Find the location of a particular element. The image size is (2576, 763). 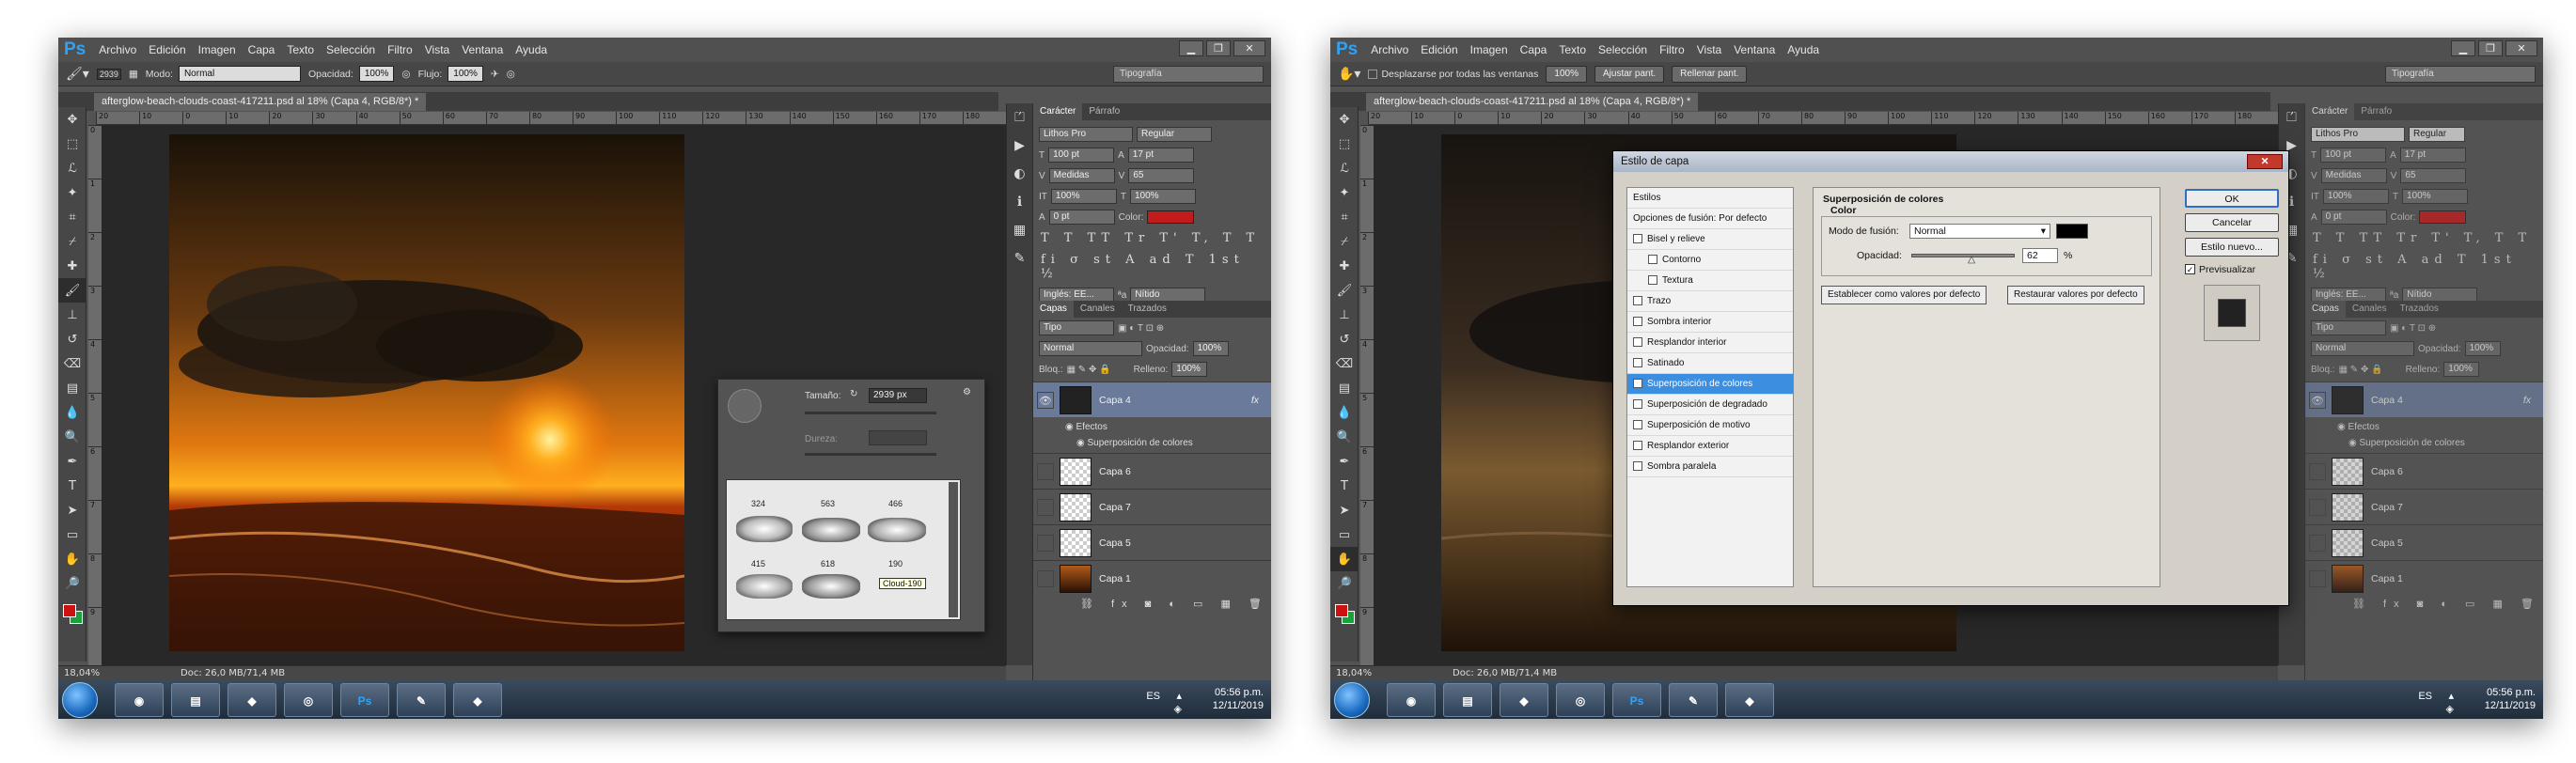

blend-mode-select: Normal ▾ is located at coordinates (1980, 232).